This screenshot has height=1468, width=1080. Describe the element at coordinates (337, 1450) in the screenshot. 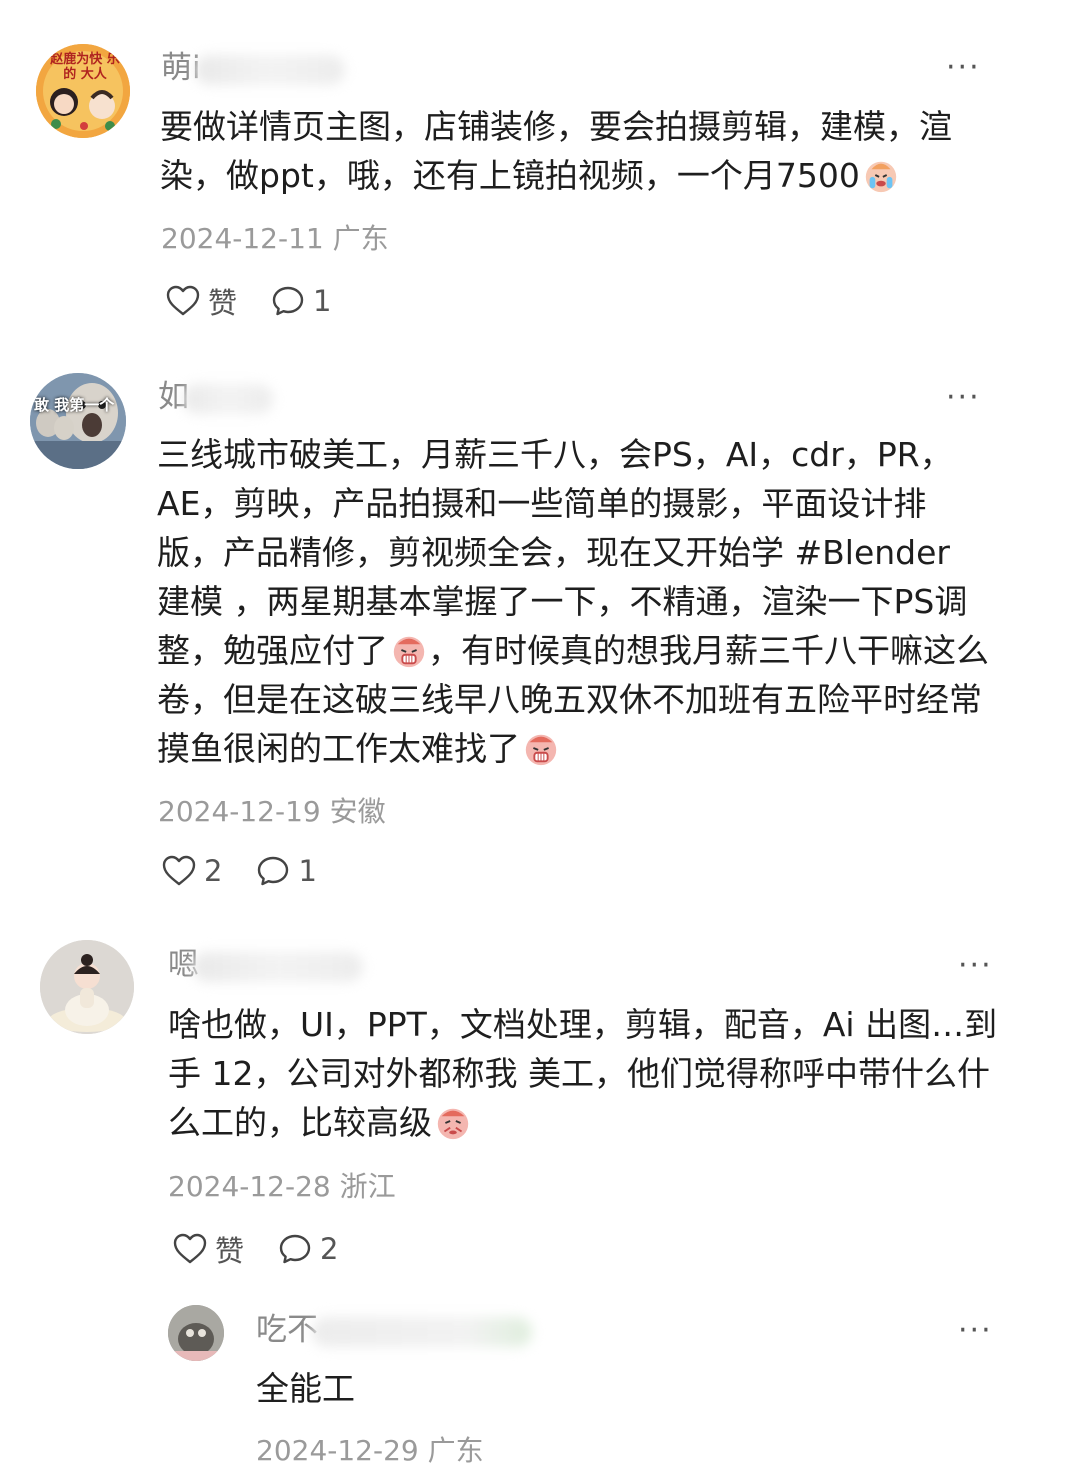

I see `reply-date: 2024-12-29` at that location.